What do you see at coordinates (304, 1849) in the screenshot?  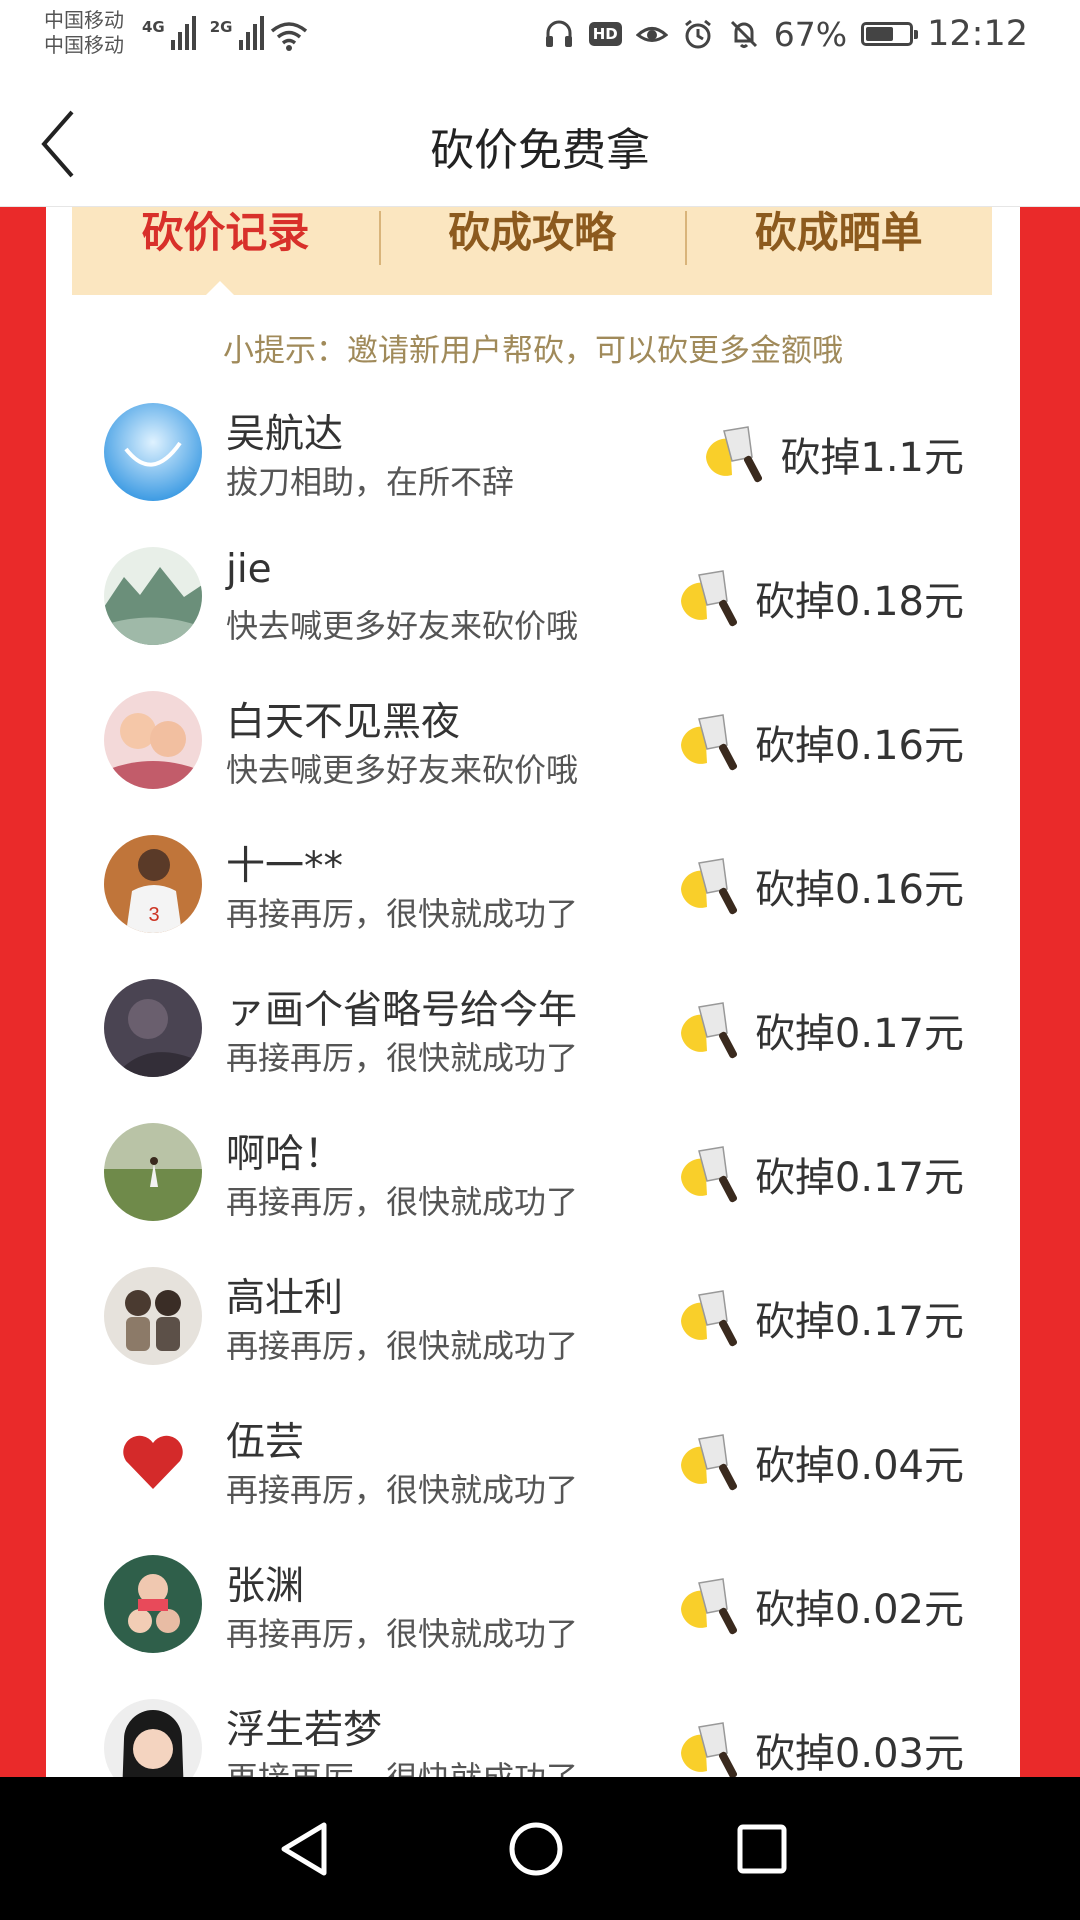 I see `back-triangle-icon` at bounding box center [304, 1849].